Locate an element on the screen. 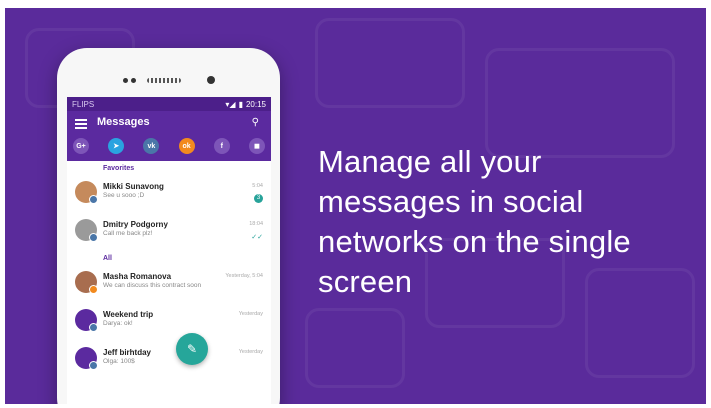  pencil-icon: ✎ is located at coordinates (192, 349).